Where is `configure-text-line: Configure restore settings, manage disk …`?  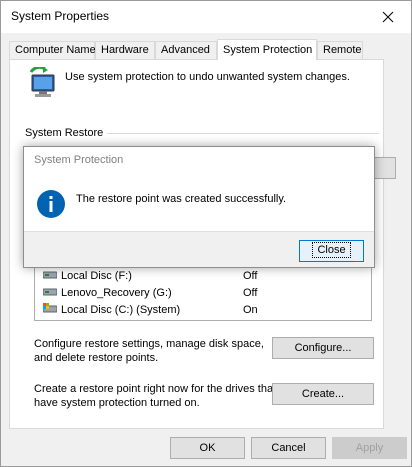
configure-text-line: Configure restore settings, manage disk … is located at coordinates (149, 344).